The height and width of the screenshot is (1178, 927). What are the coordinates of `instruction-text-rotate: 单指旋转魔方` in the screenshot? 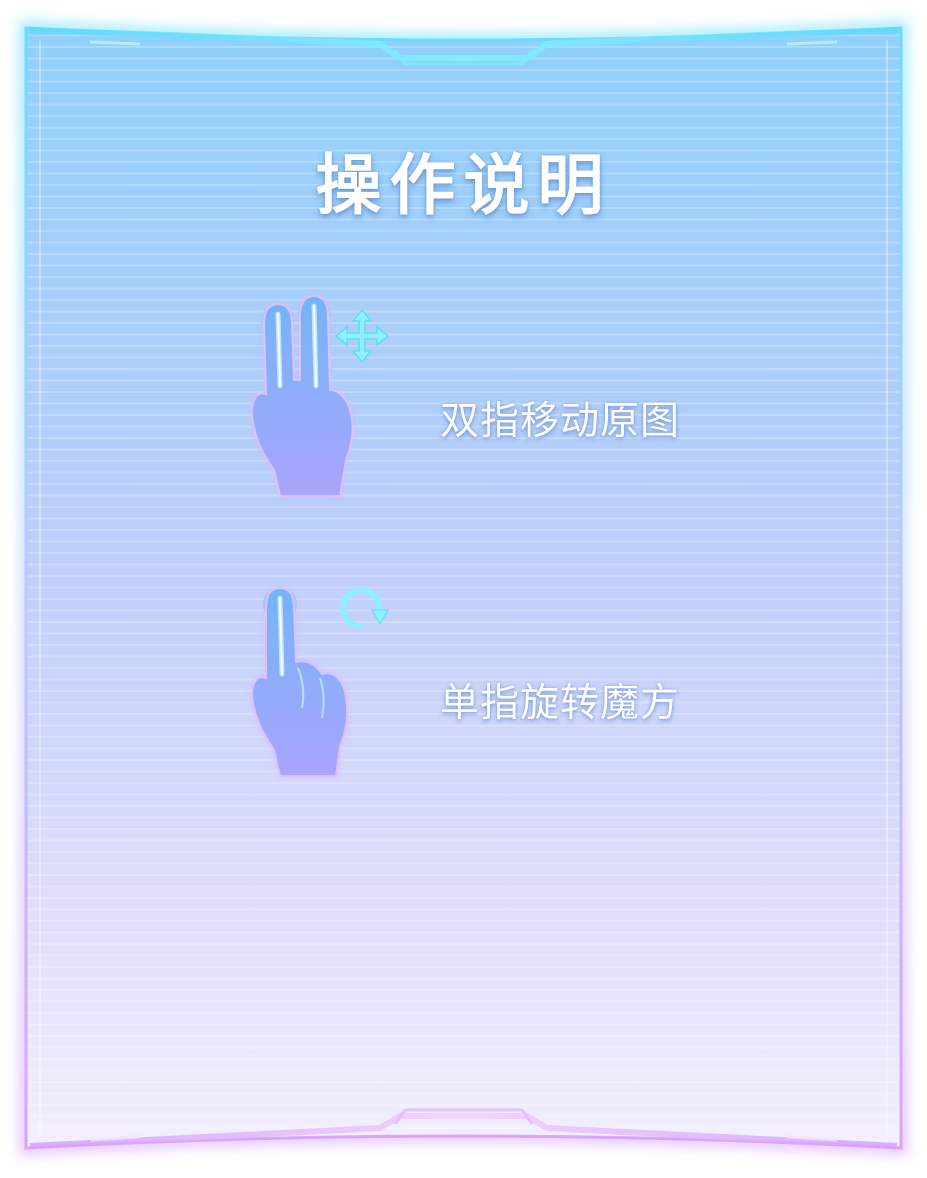 It's located at (560, 703).